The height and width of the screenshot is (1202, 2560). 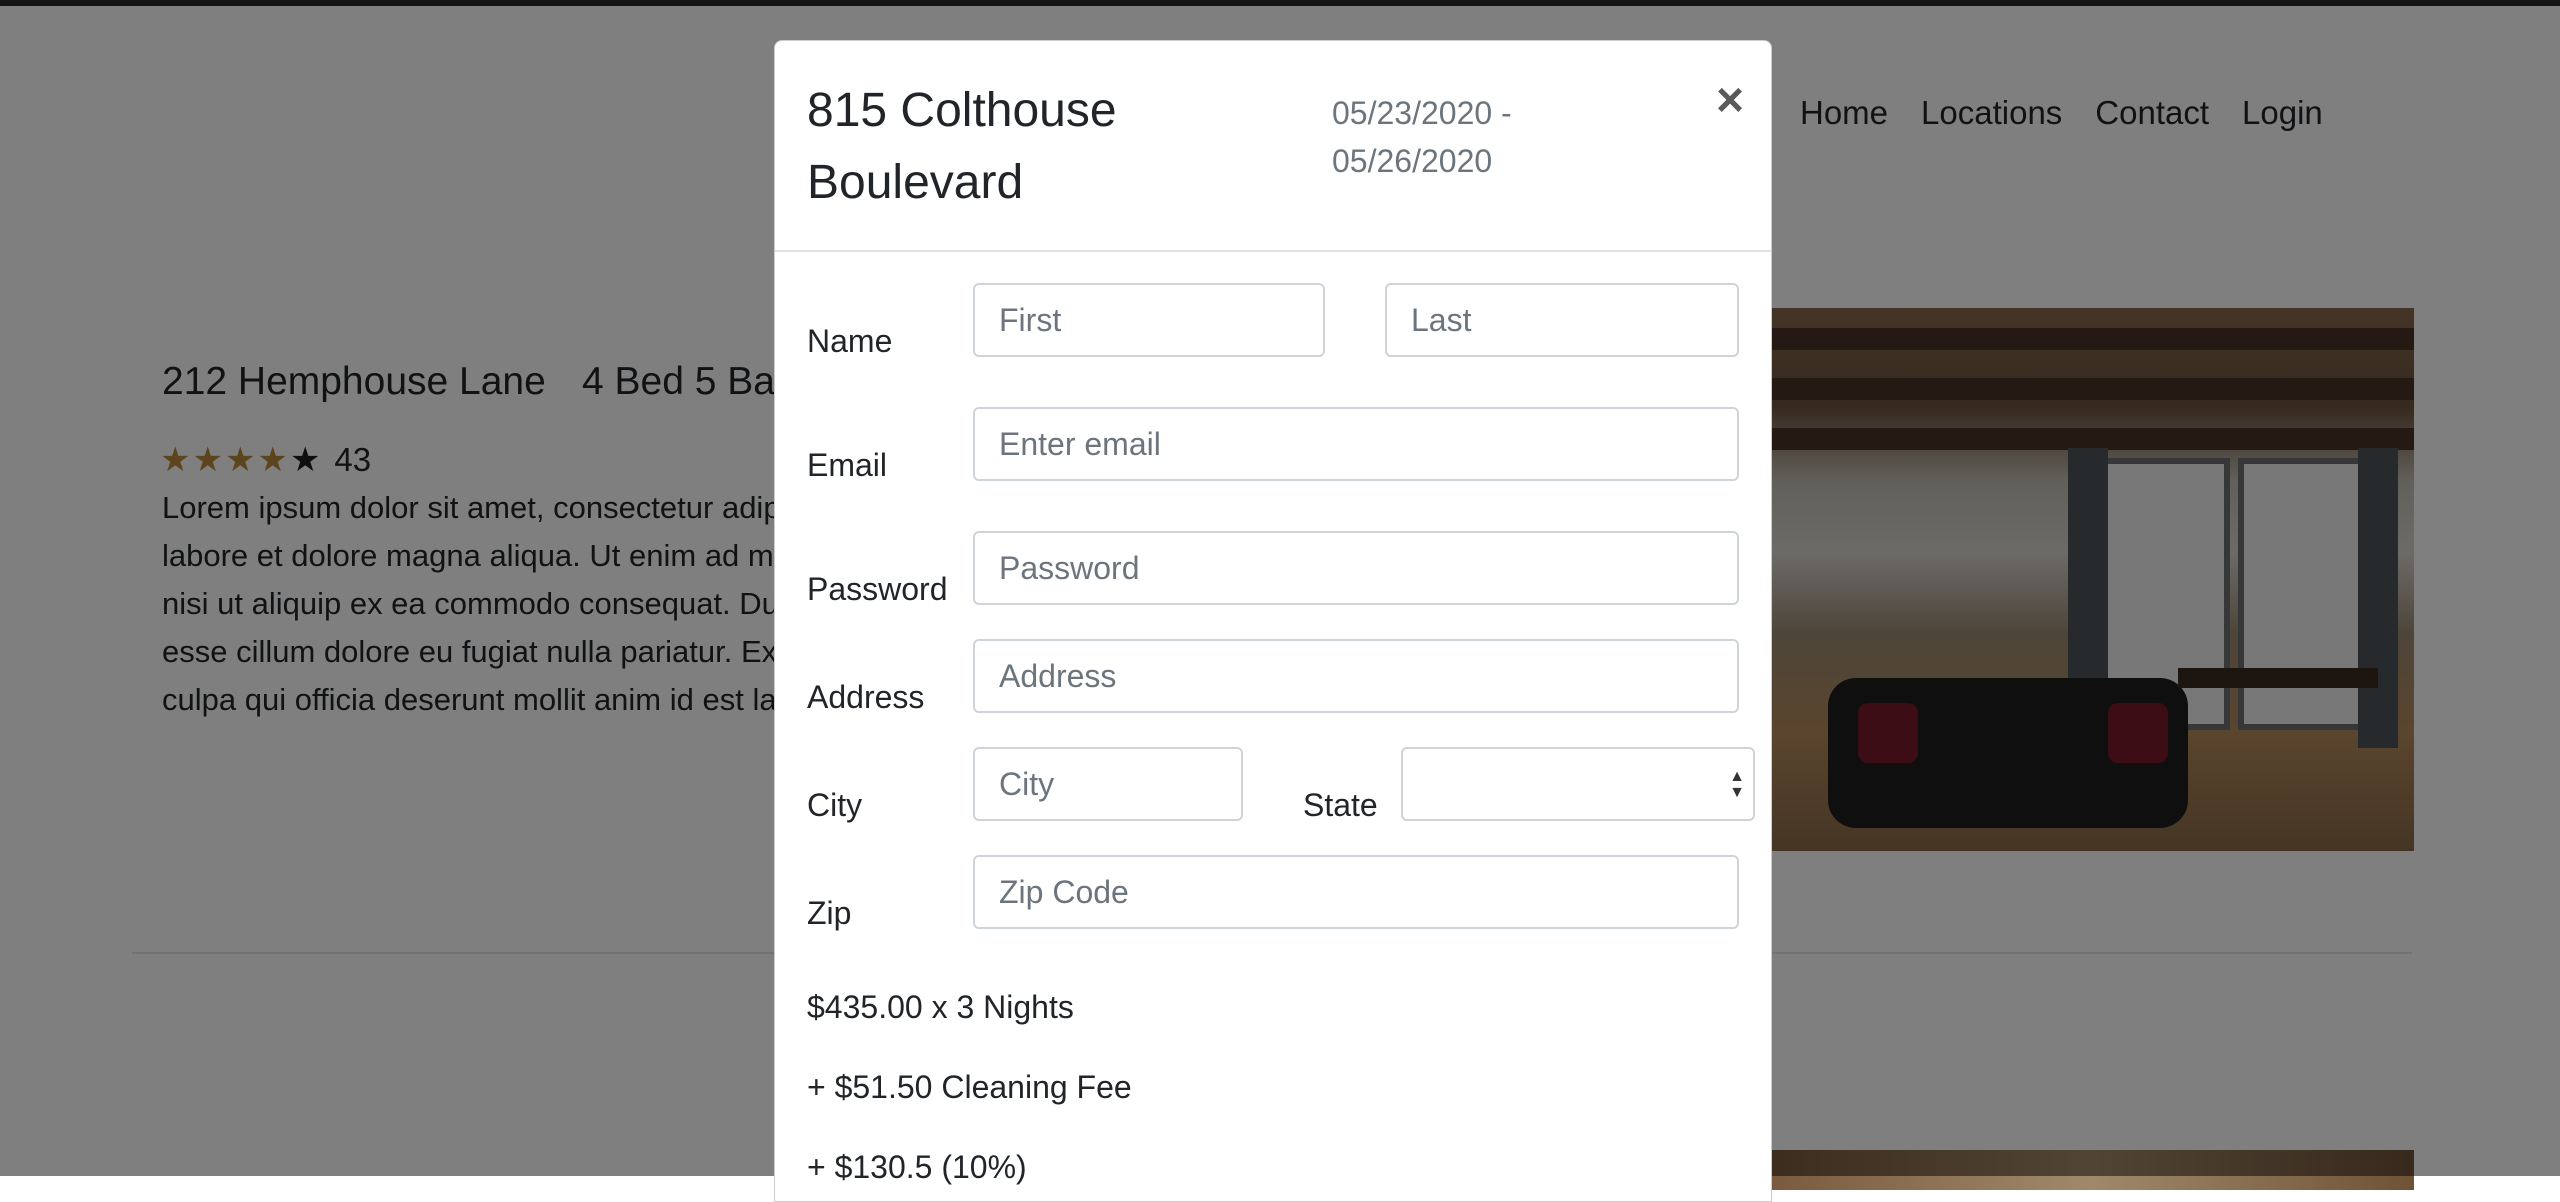 I want to click on price-cleaning-fee: + $51.50 Cleaning Fee, so click(x=969, y=1087).